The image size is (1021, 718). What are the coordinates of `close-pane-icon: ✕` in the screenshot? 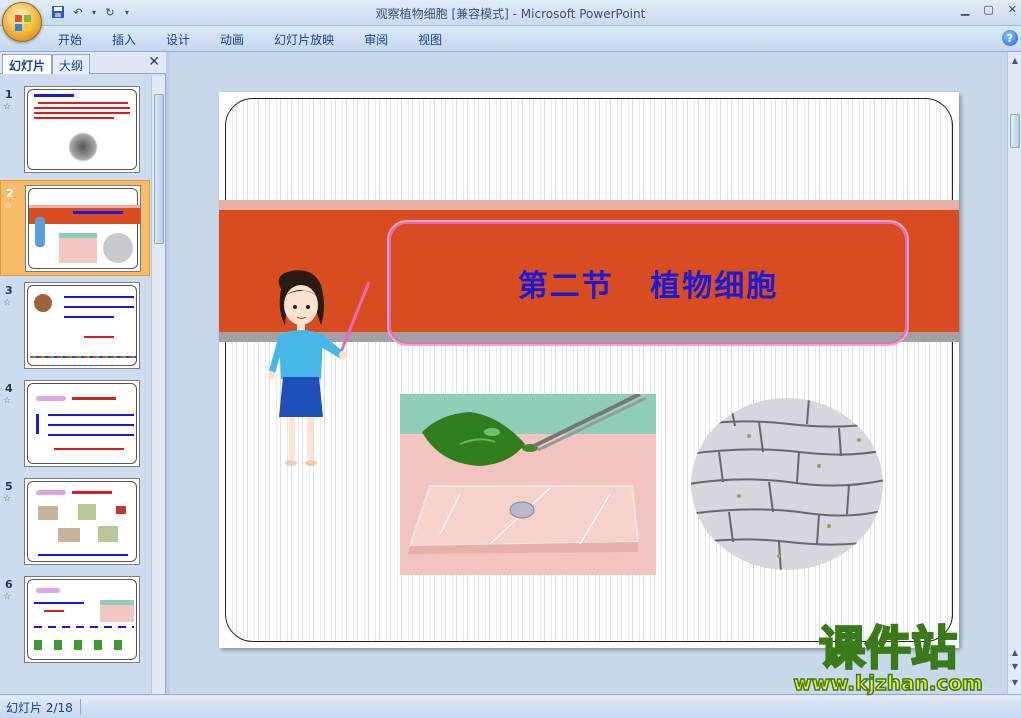 It's located at (154, 62).